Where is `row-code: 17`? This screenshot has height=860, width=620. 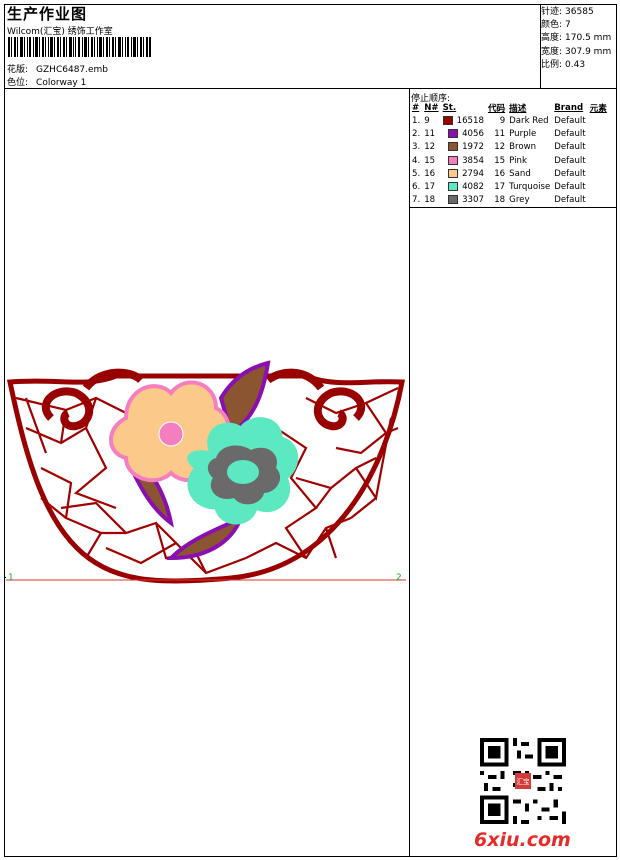 row-code: 17 is located at coordinates (500, 187).